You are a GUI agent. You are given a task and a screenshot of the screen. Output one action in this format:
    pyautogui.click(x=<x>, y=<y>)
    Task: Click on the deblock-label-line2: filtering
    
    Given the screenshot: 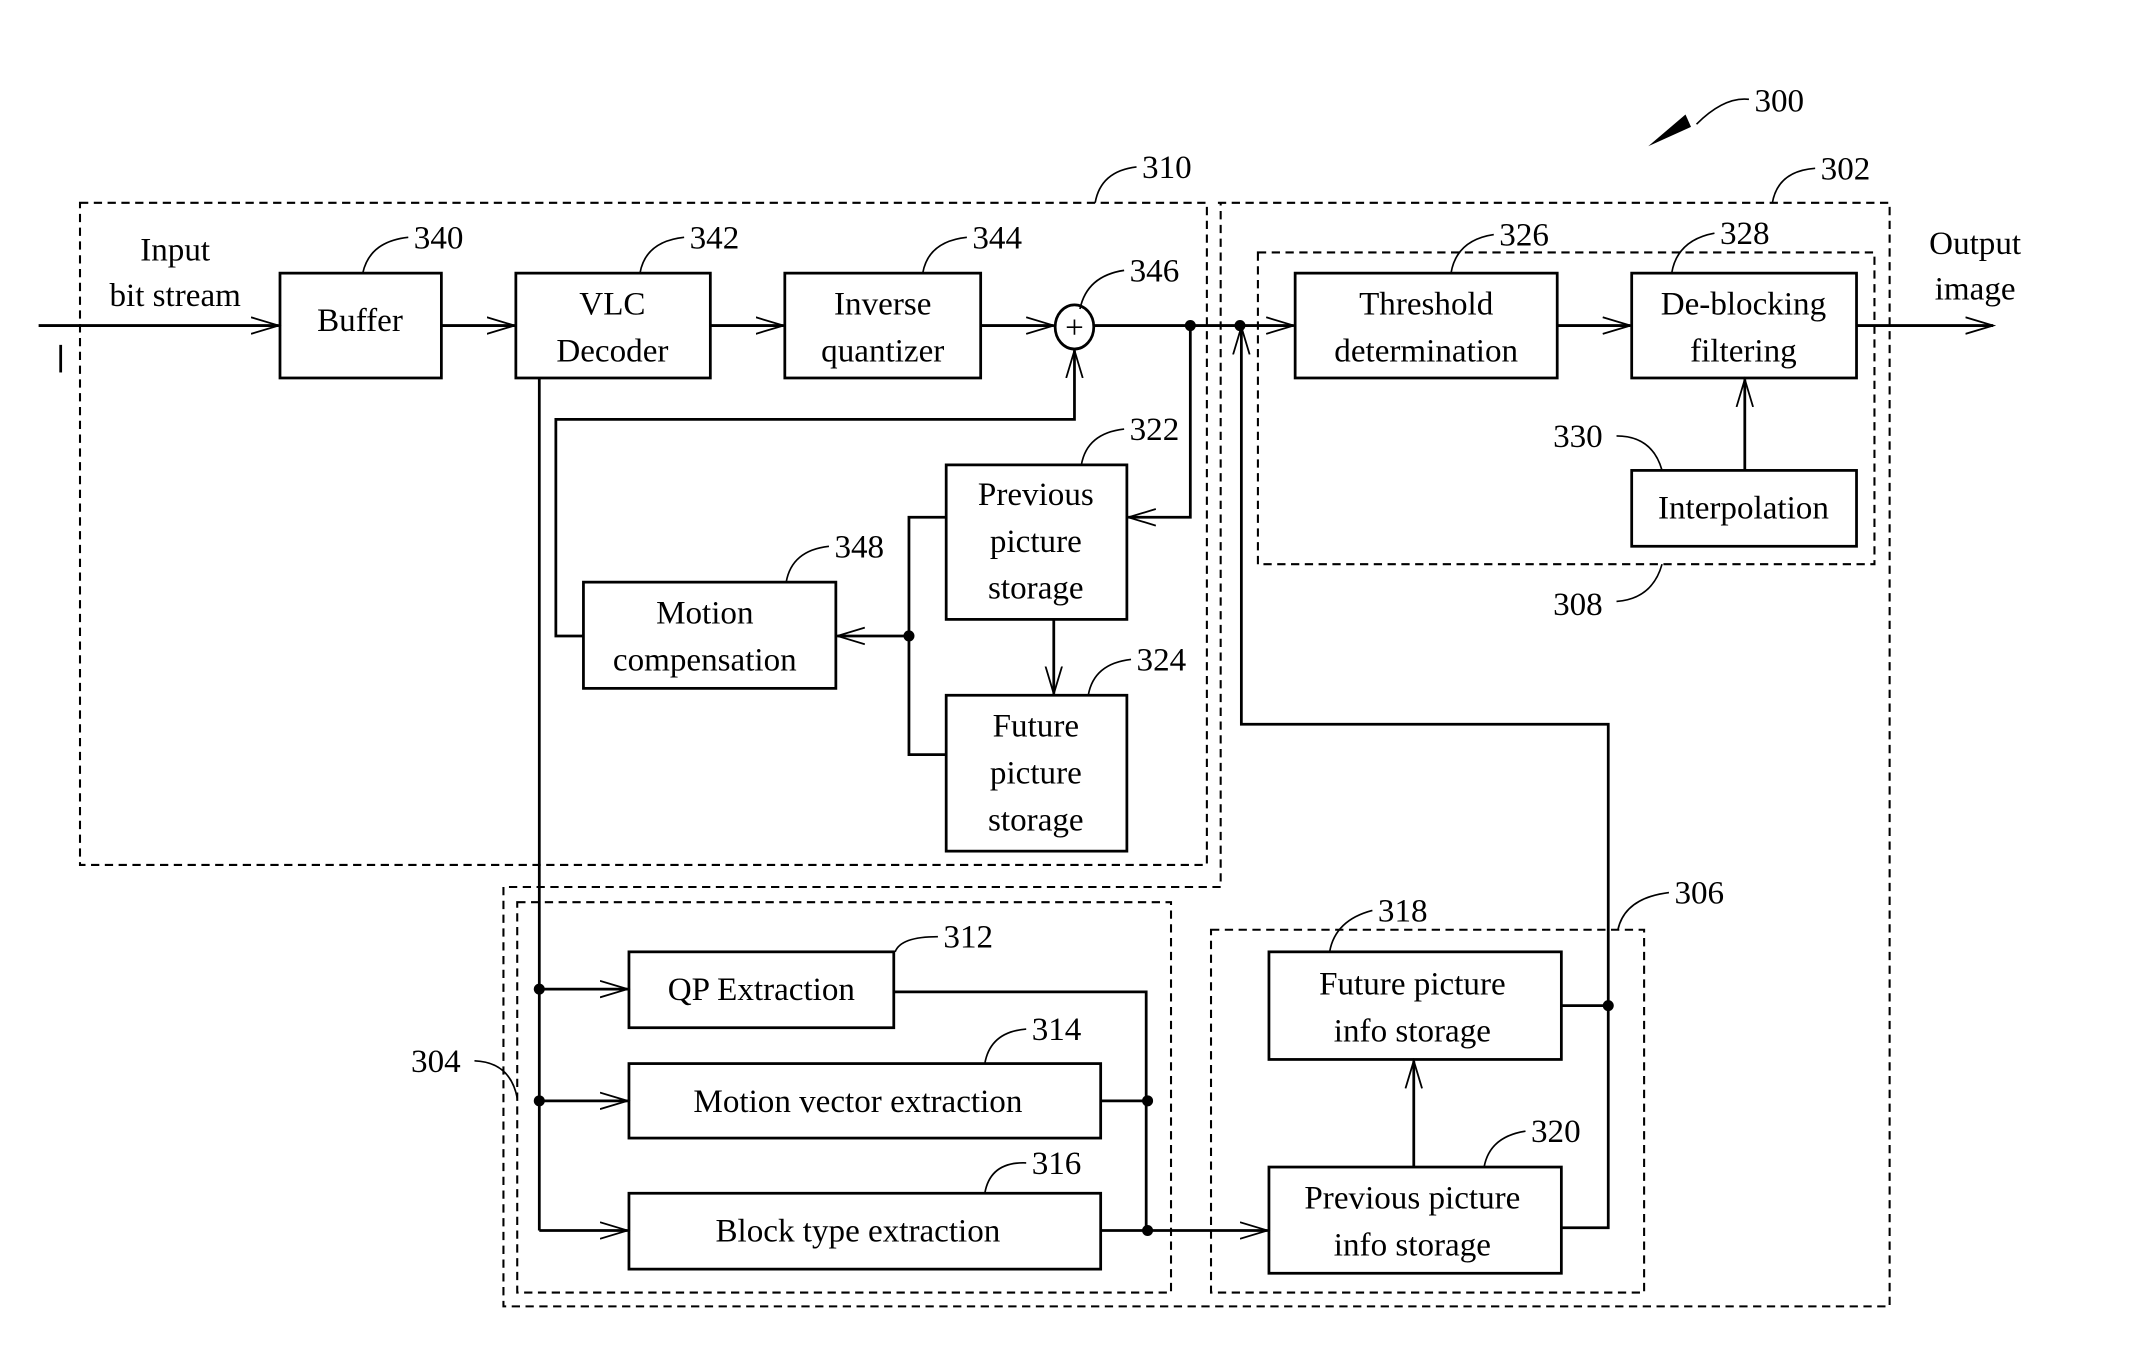 What is the action you would take?
    pyautogui.click(x=1743, y=351)
    